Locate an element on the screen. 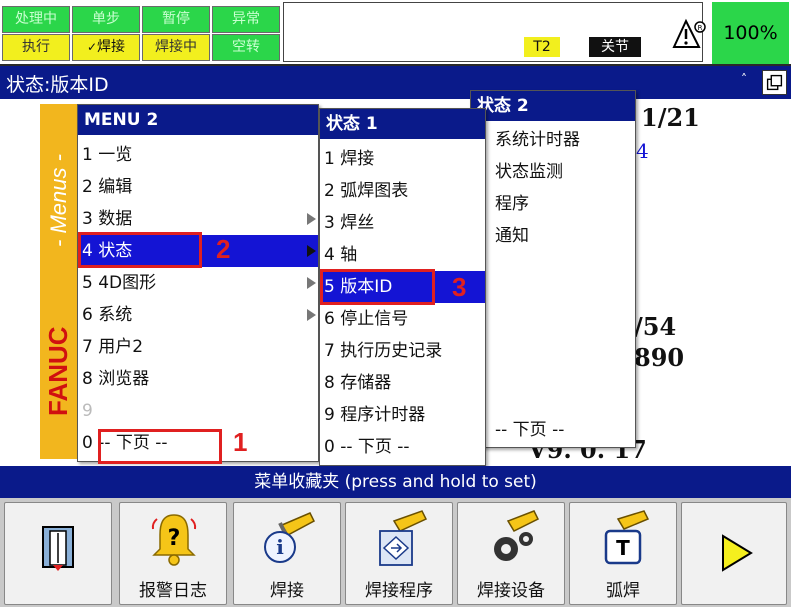 Image resolution: width=791 pixels, height=607 pixels. alarm-bell-icon: ? is located at coordinates (174, 540).